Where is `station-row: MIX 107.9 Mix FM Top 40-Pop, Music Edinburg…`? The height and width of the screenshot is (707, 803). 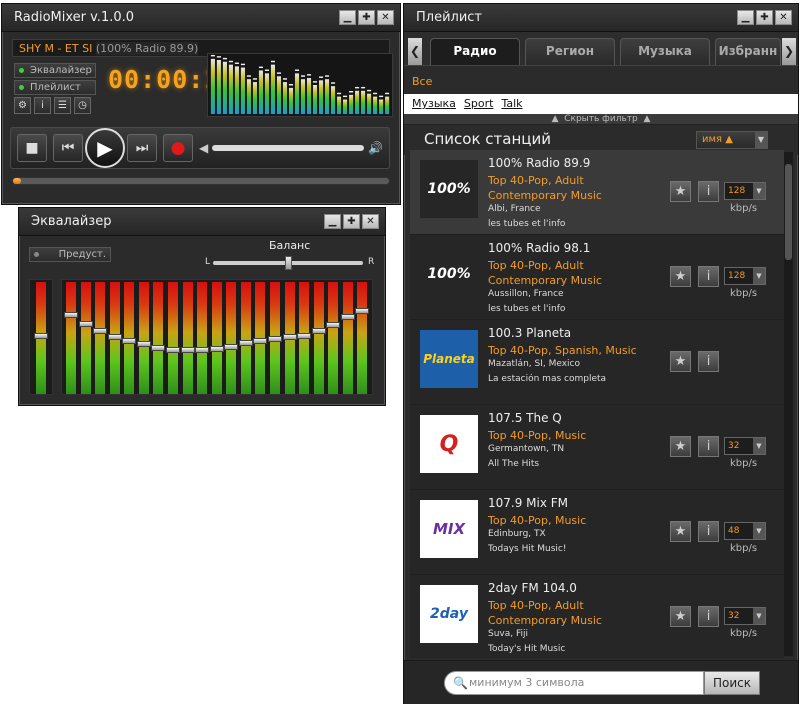
station-row: MIX 107.9 Mix FM Top 40-Pop, Music Edinburg… is located at coordinates (597, 532).